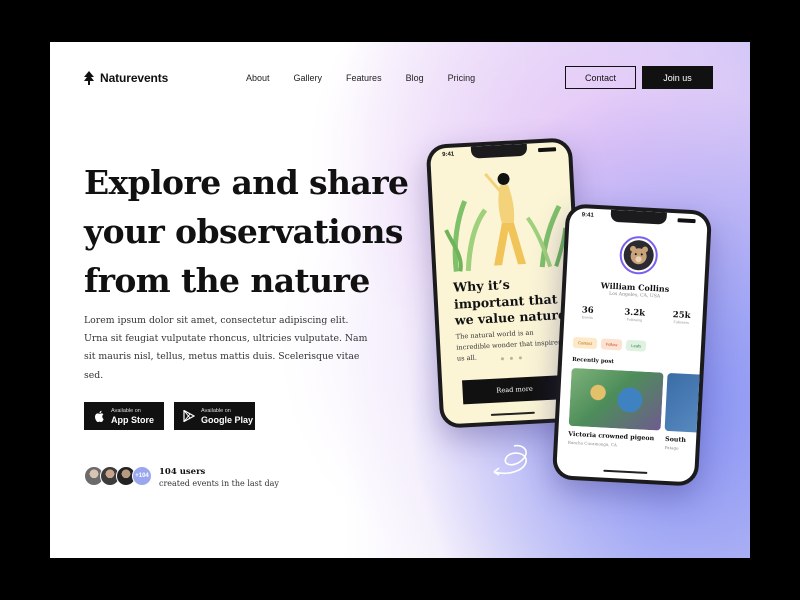 This screenshot has height=600, width=800. I want to click on post-subtitle: Patago, so click(671, 447).